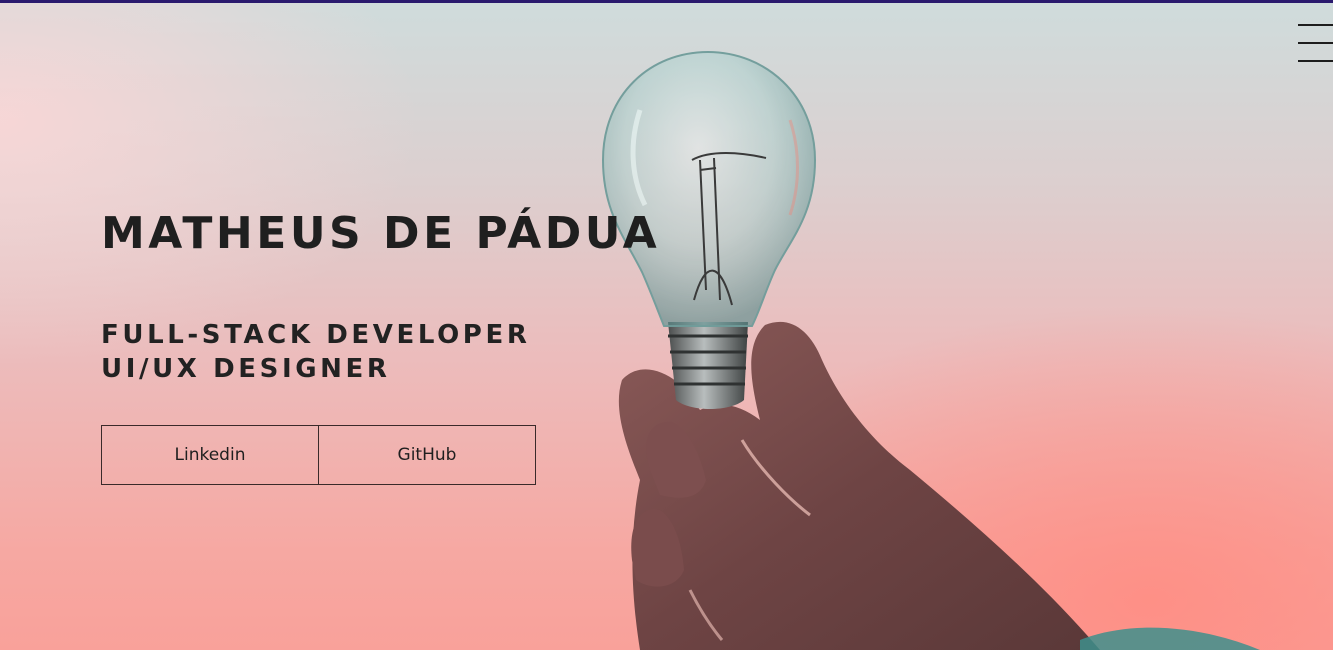  I want to click on bulb-base, so click(708, 365).